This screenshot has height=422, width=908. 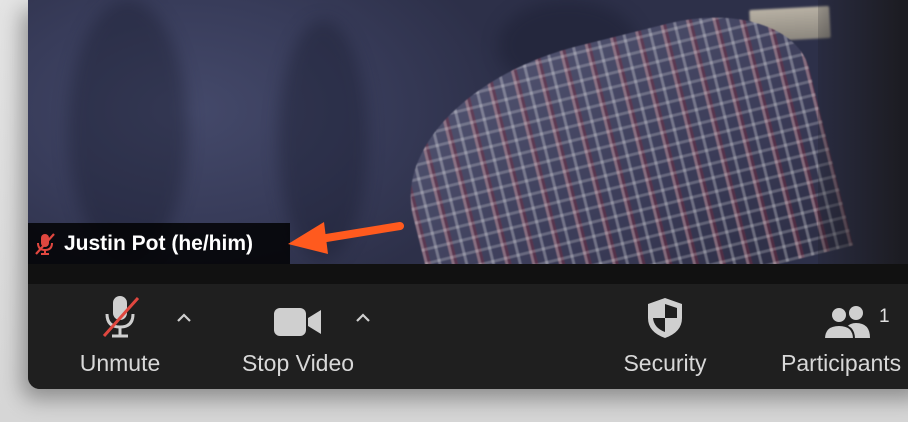 What do you see at coordinates (45, 244) in the screenshot?
I see `muted-mic-icon` at bounding box center [45, 244].